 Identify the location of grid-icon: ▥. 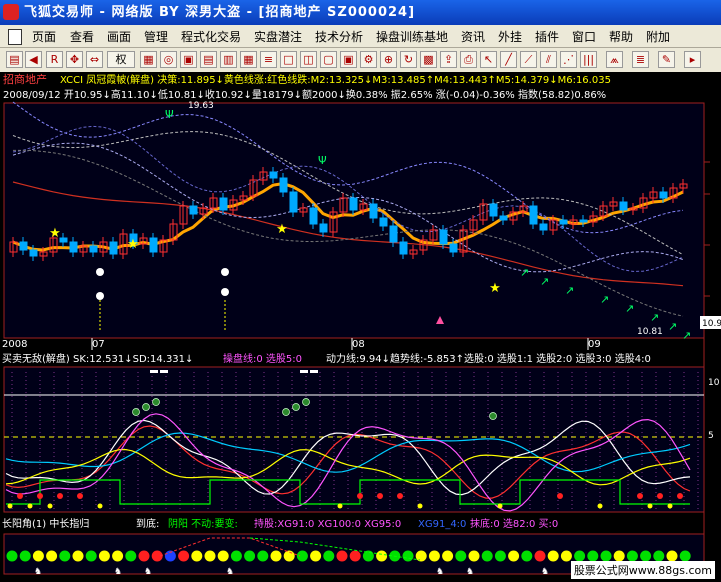
(228, 59).